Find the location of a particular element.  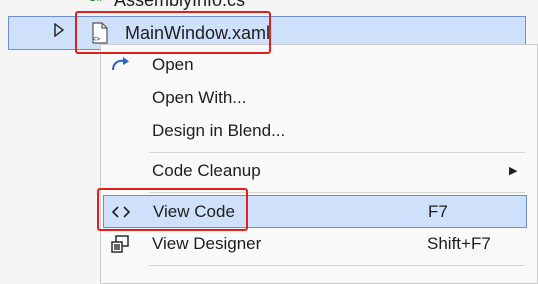

menu-item-label: Open is located at coordinates (173, 64).